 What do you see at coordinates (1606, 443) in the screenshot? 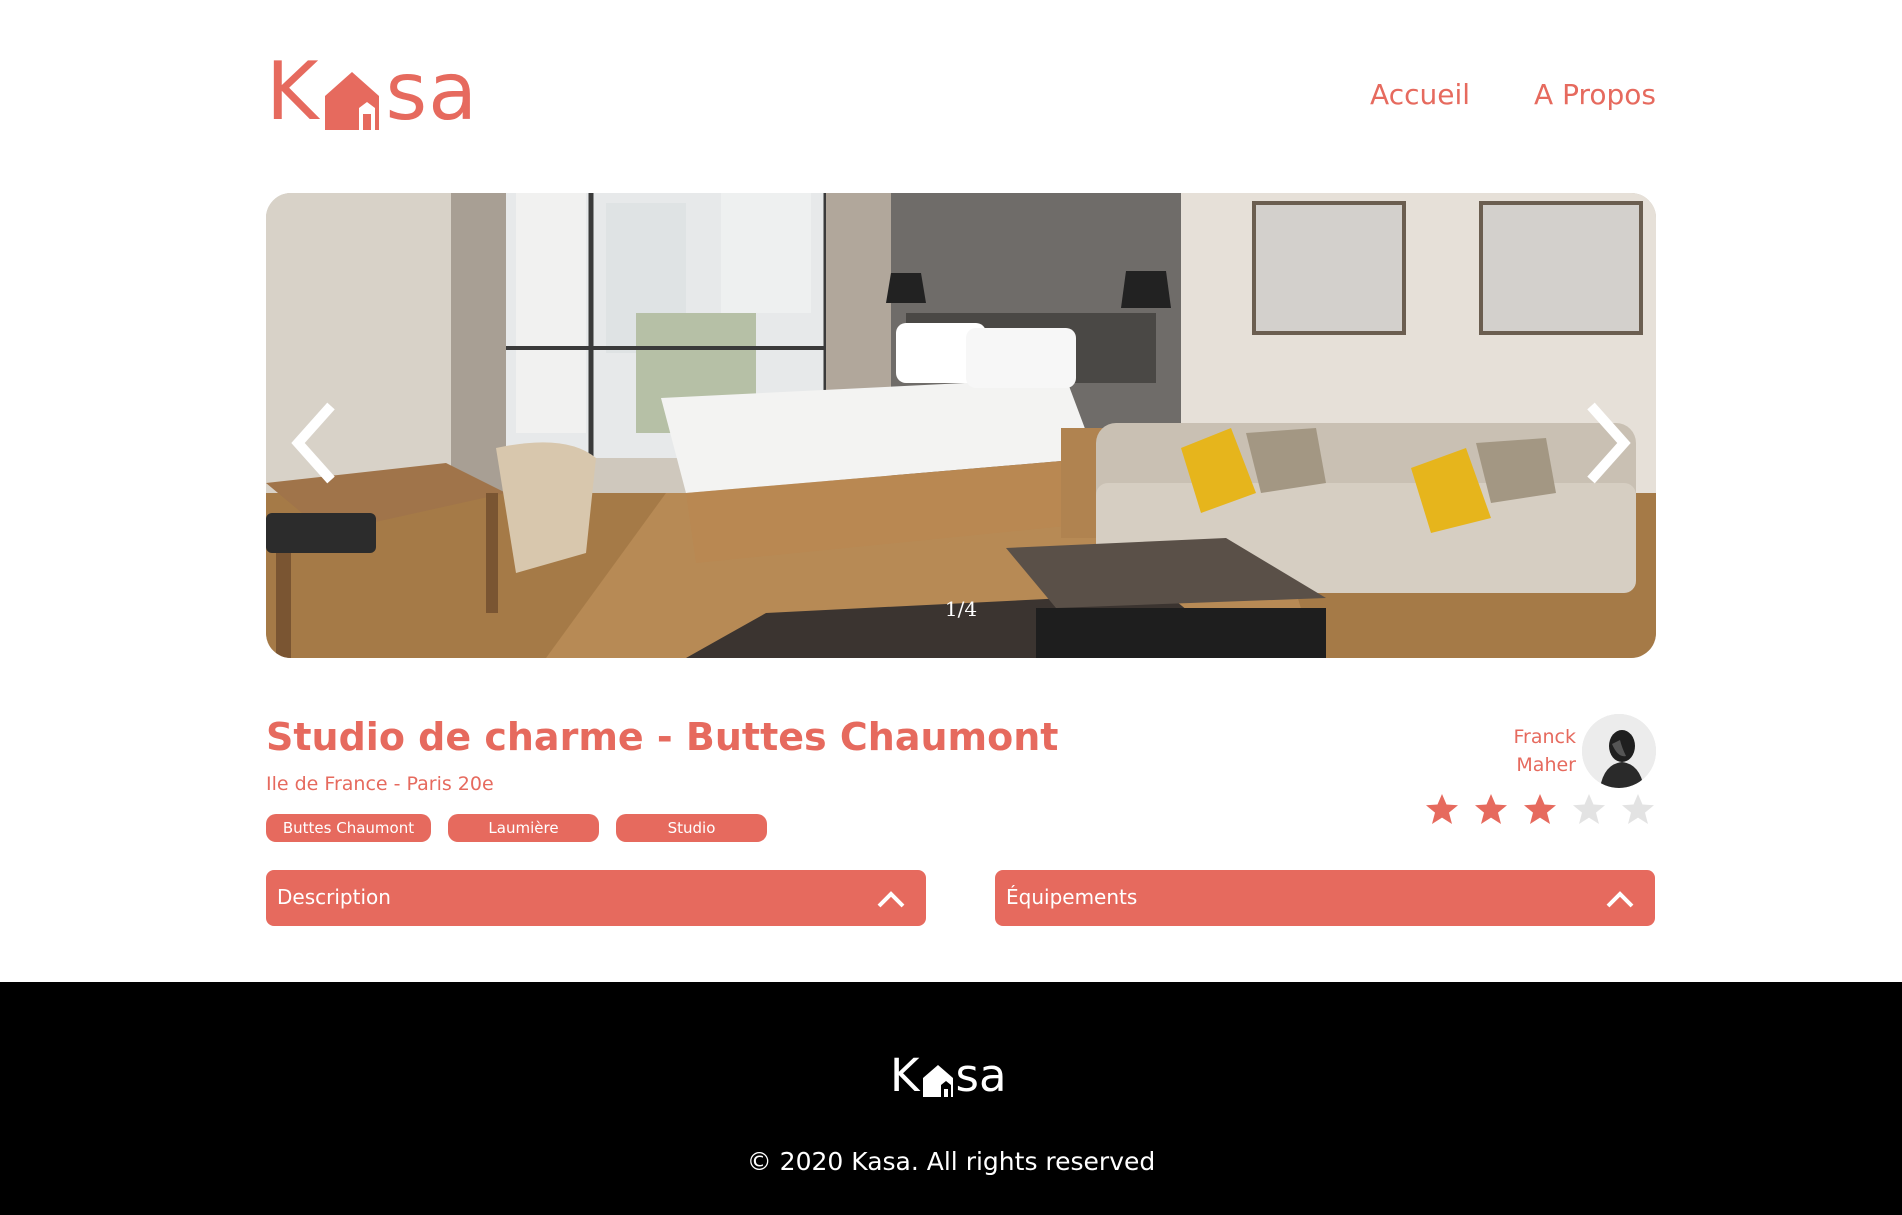
I see `chevron-right-icon` at bounding box center [1606, 443].